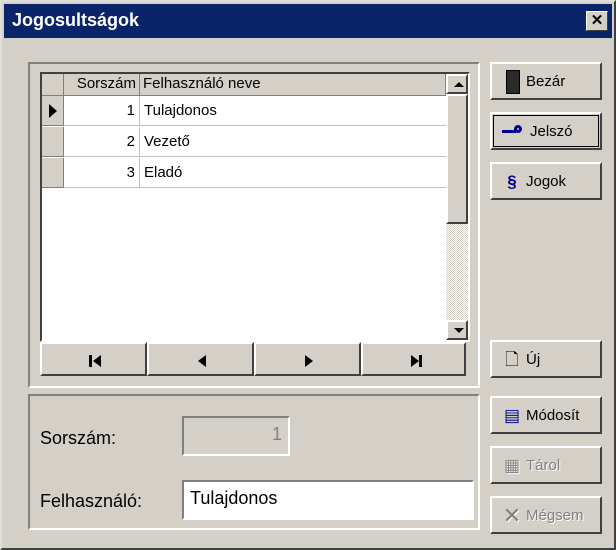 This screenshot has height=550, width=616. I want to click on close-icon: ✕, so click(597, 21).